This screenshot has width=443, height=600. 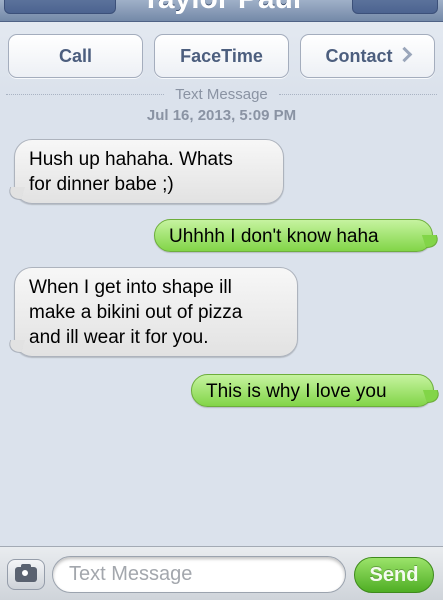 I want to click on contact-button: Contact, so click(x=367, y=56).